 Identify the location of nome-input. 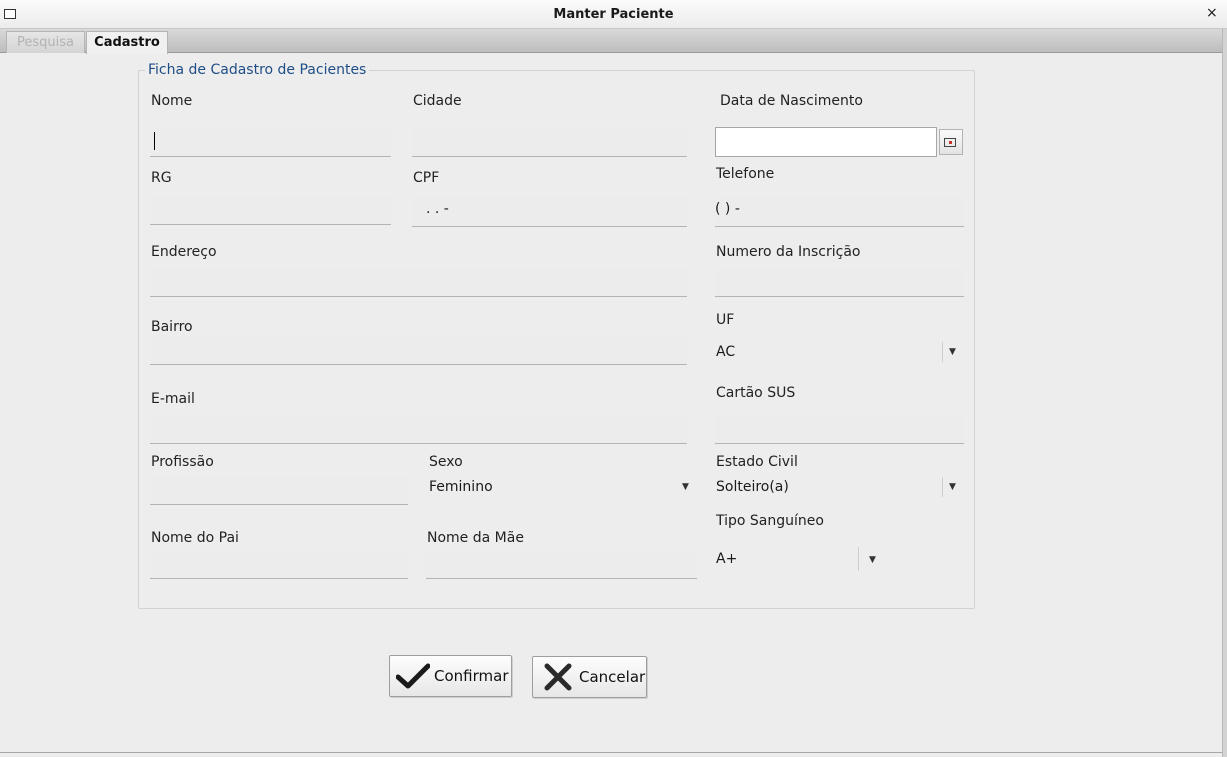
(270, 142).